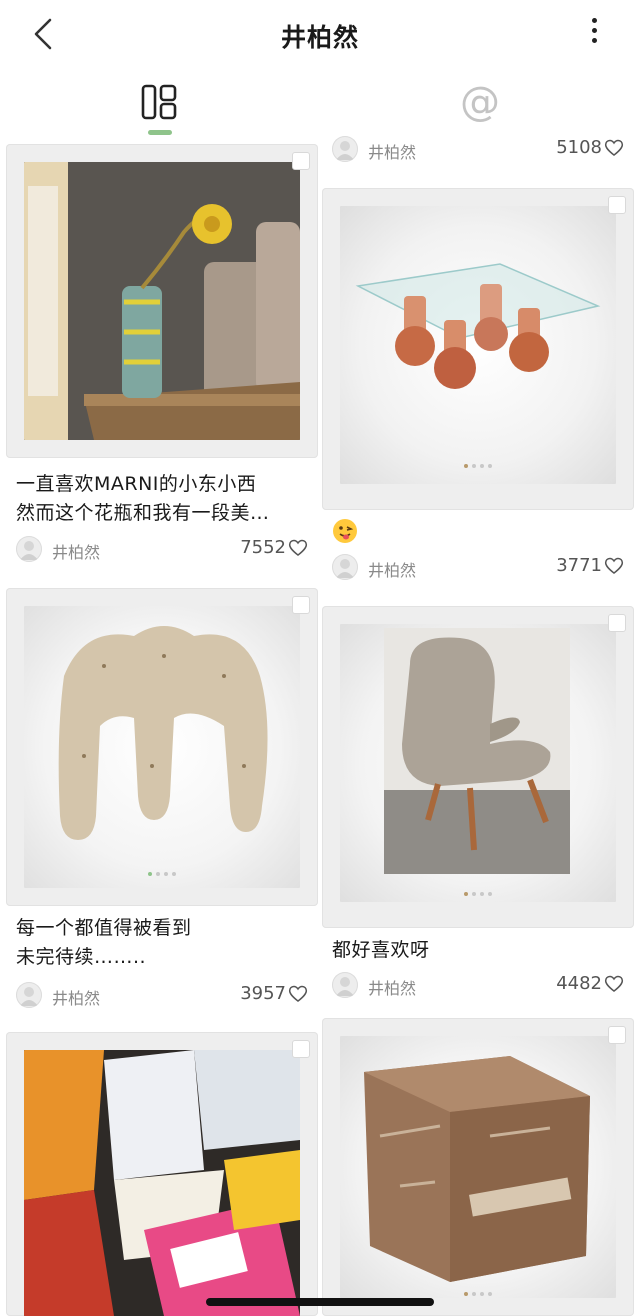  I want to click on tab-notes, so click(160, 108).